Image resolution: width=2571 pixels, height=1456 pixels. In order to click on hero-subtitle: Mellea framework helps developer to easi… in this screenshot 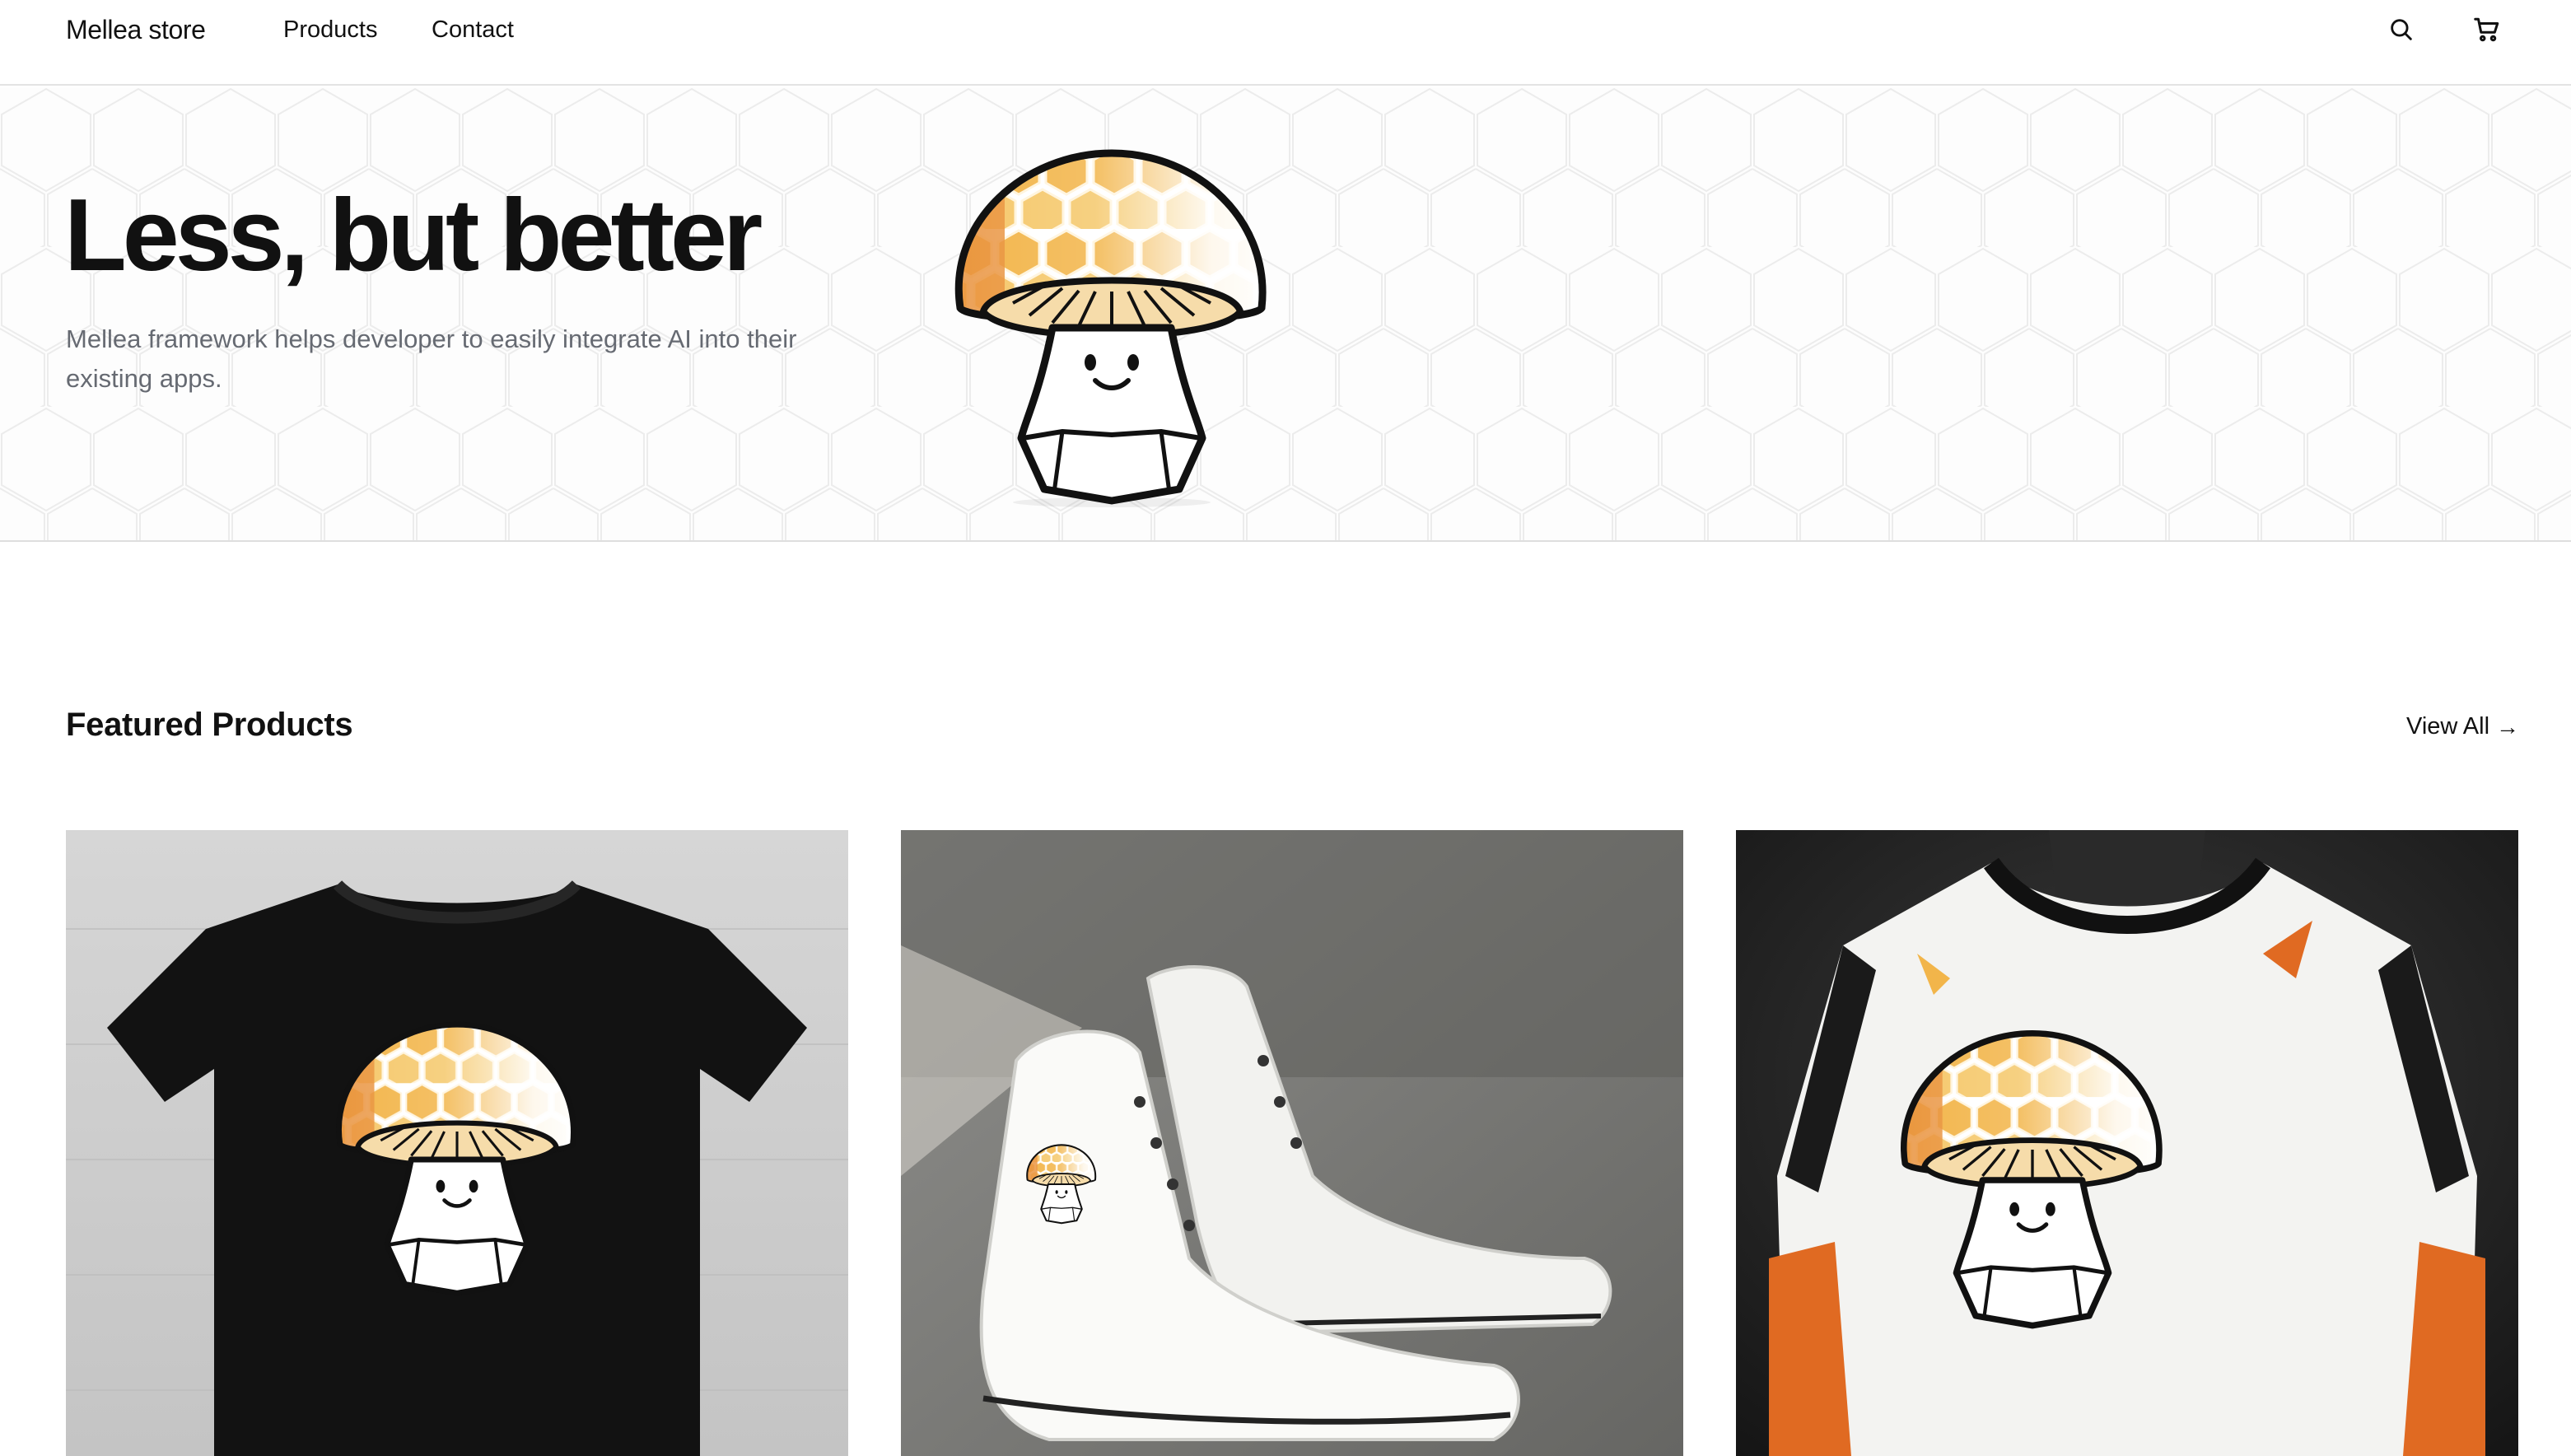, I will do `click(431, 358)`.